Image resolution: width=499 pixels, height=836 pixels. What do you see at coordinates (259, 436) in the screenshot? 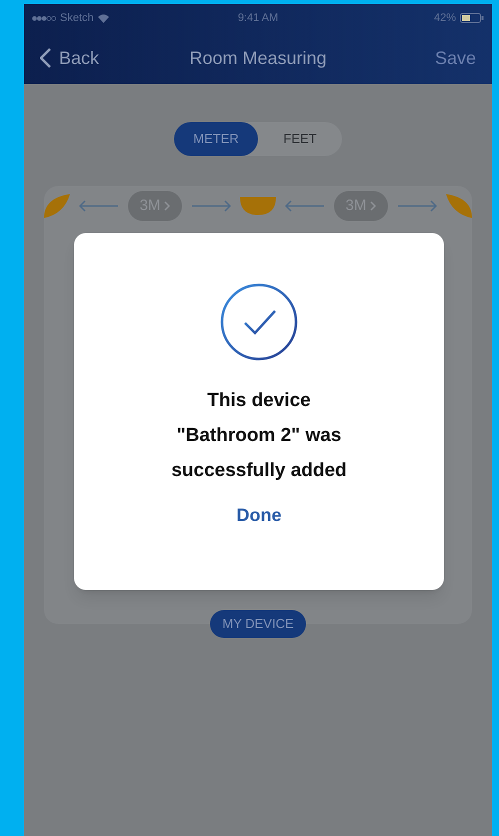
I see `success-message: This device "Bathroom 2" was successfully added` at bounding box center [259, 436].